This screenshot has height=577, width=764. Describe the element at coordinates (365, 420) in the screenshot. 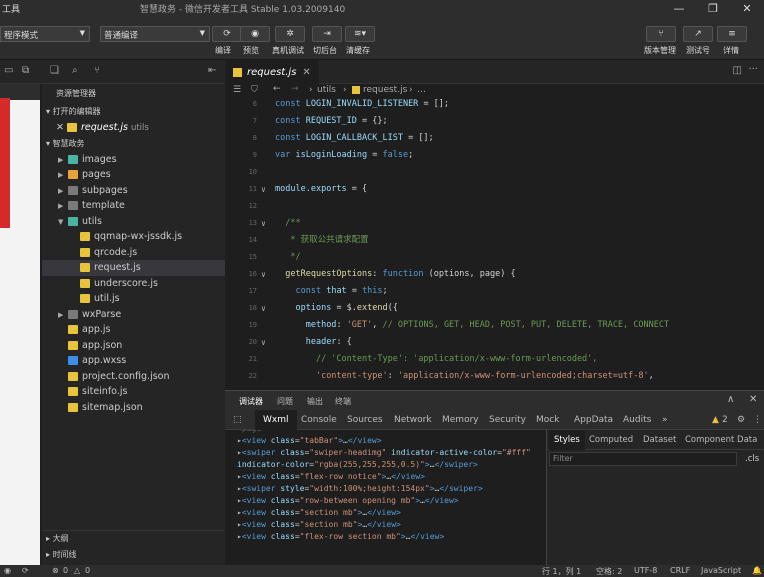

I see `tab-sources: Sources` at that location.